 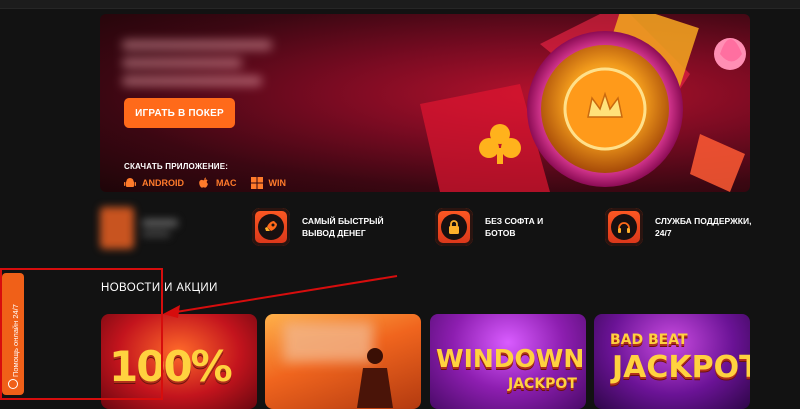 I want to click on news-card-windown-jackpot: WINDOWN JACKPOT, so click(x=508, y=361).